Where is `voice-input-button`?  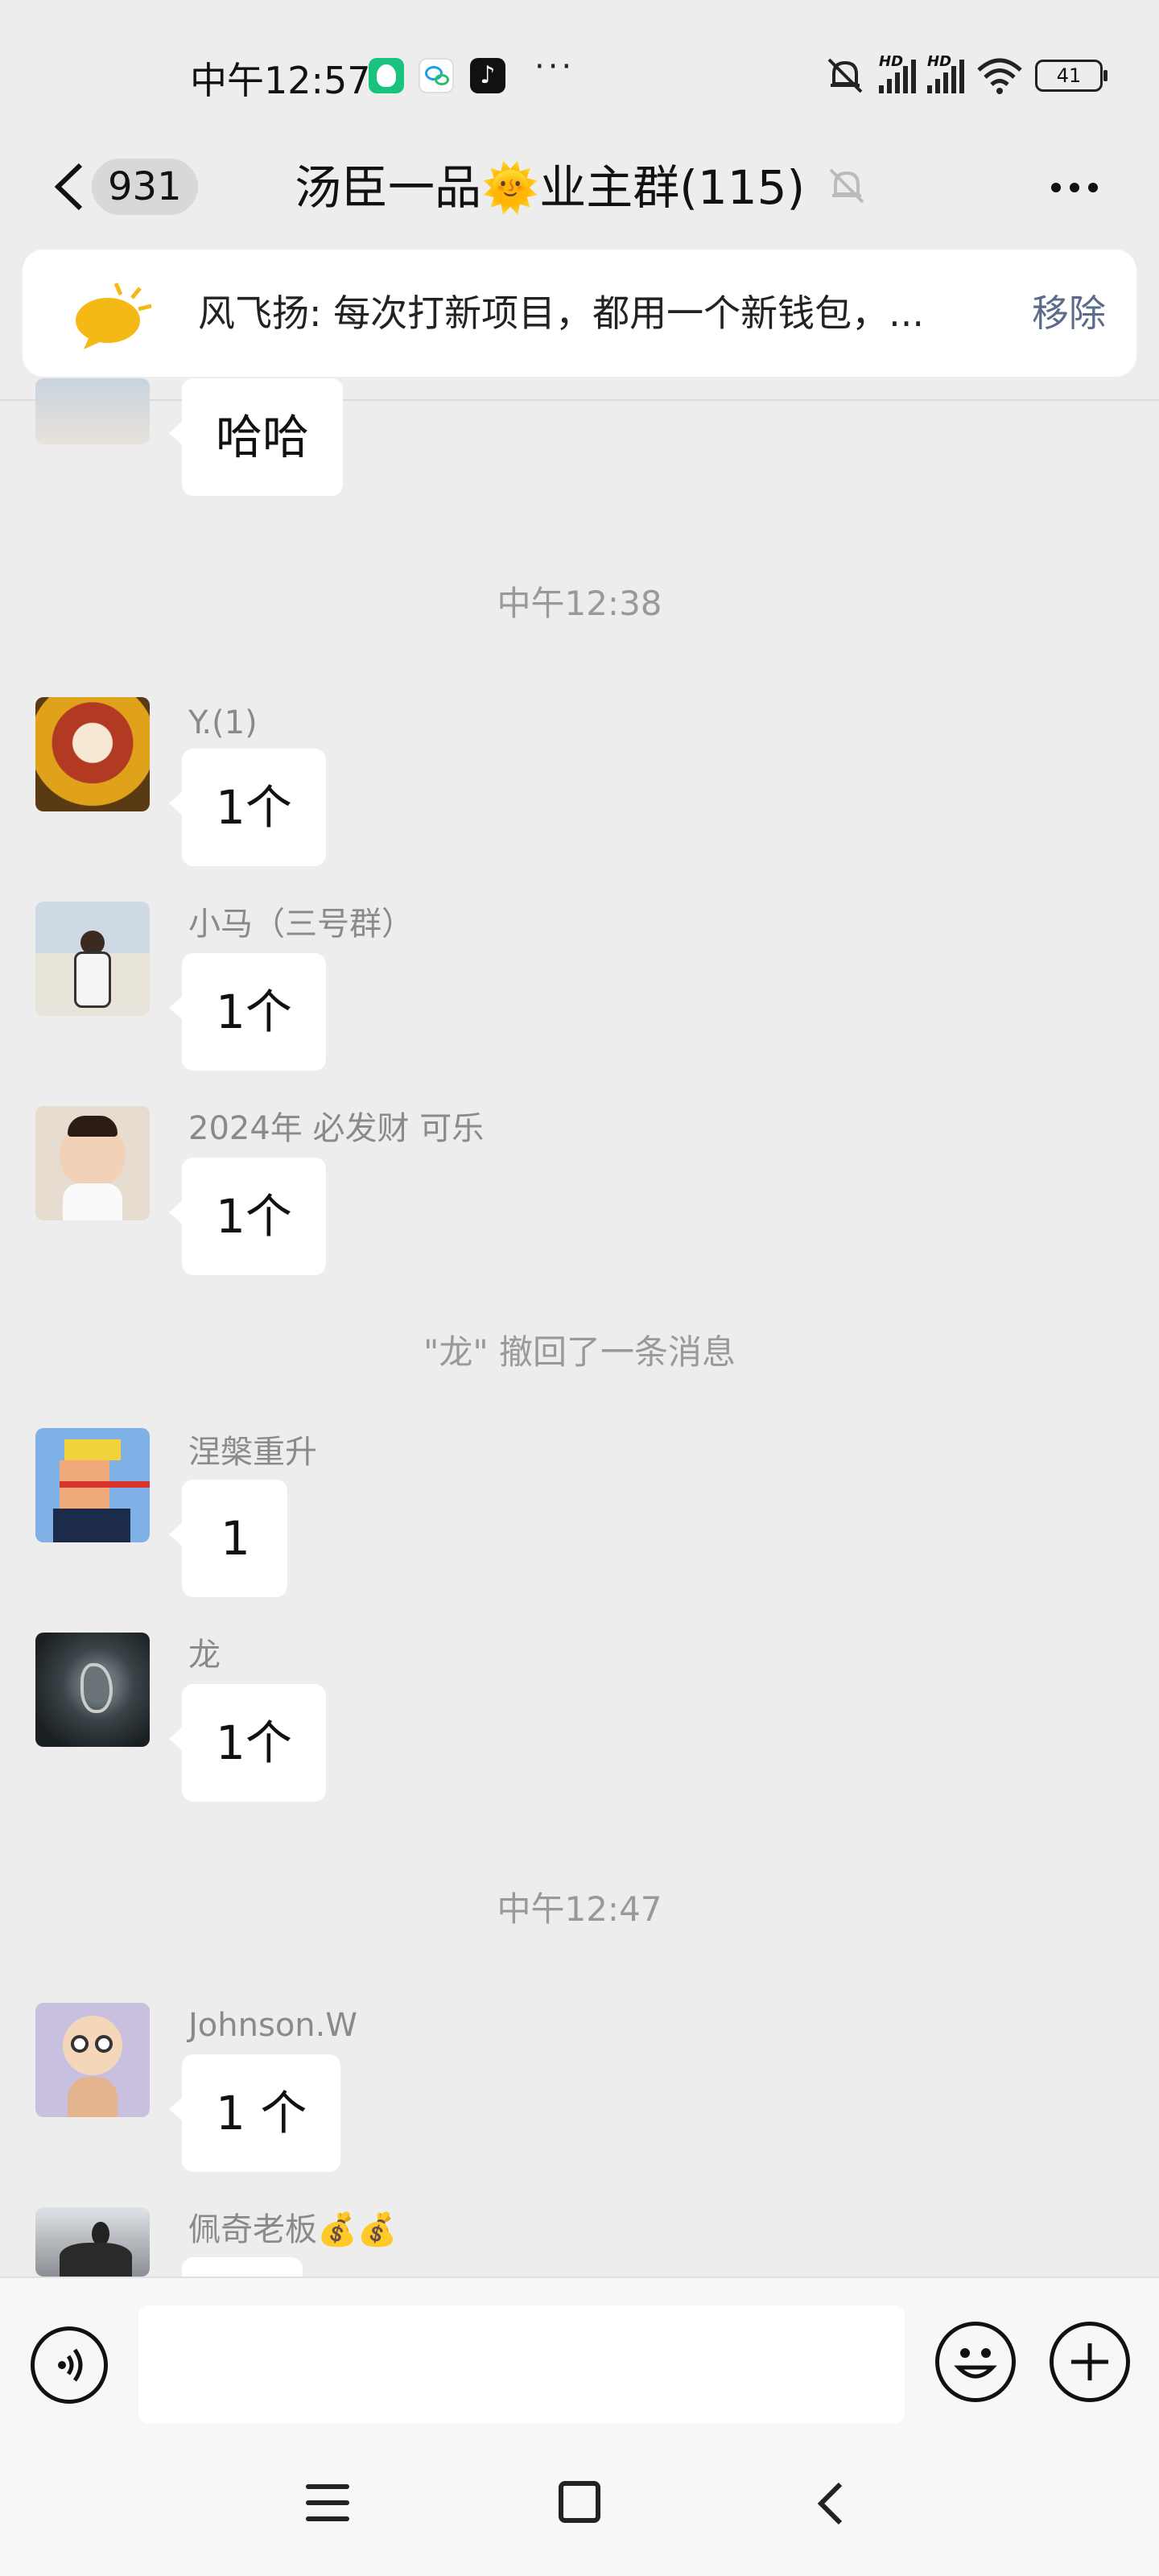
voice-input-button is located at coordinates (69, 2365).